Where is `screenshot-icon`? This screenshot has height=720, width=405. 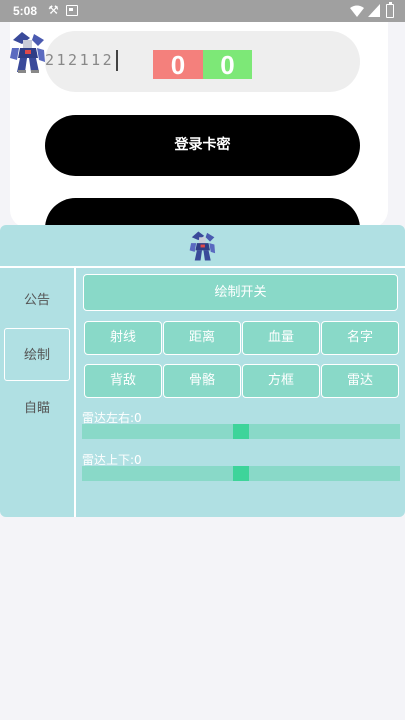 screenshot-icon is located at coordinates (72, 10).